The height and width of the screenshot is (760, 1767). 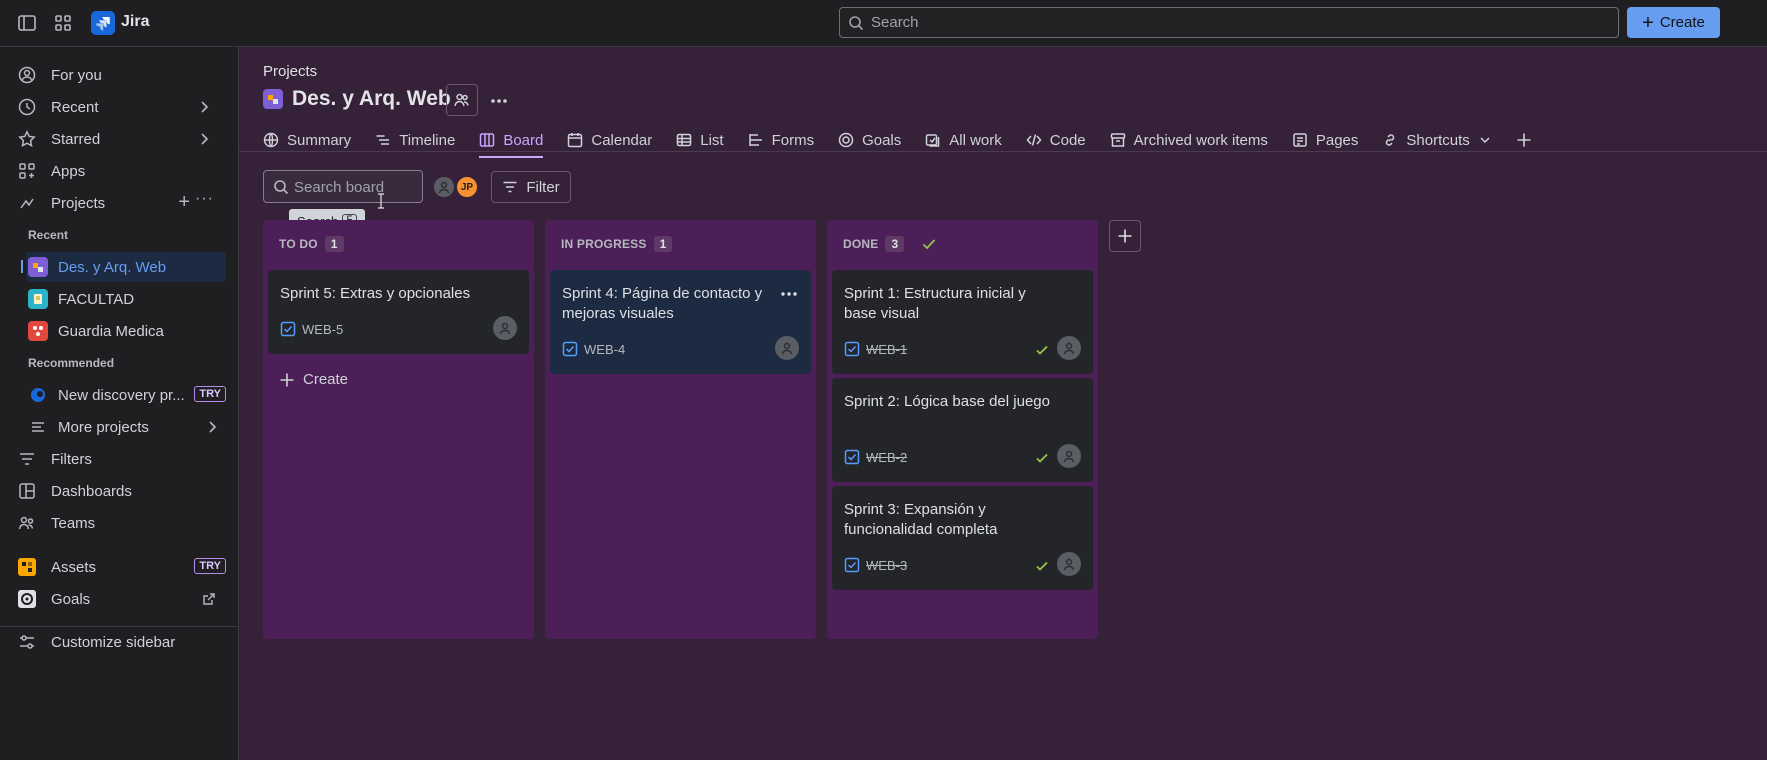 What do you see at coordinates (383, 140) in the screenshot?
I see `timeline-icon` at bounding box center [383, 140].